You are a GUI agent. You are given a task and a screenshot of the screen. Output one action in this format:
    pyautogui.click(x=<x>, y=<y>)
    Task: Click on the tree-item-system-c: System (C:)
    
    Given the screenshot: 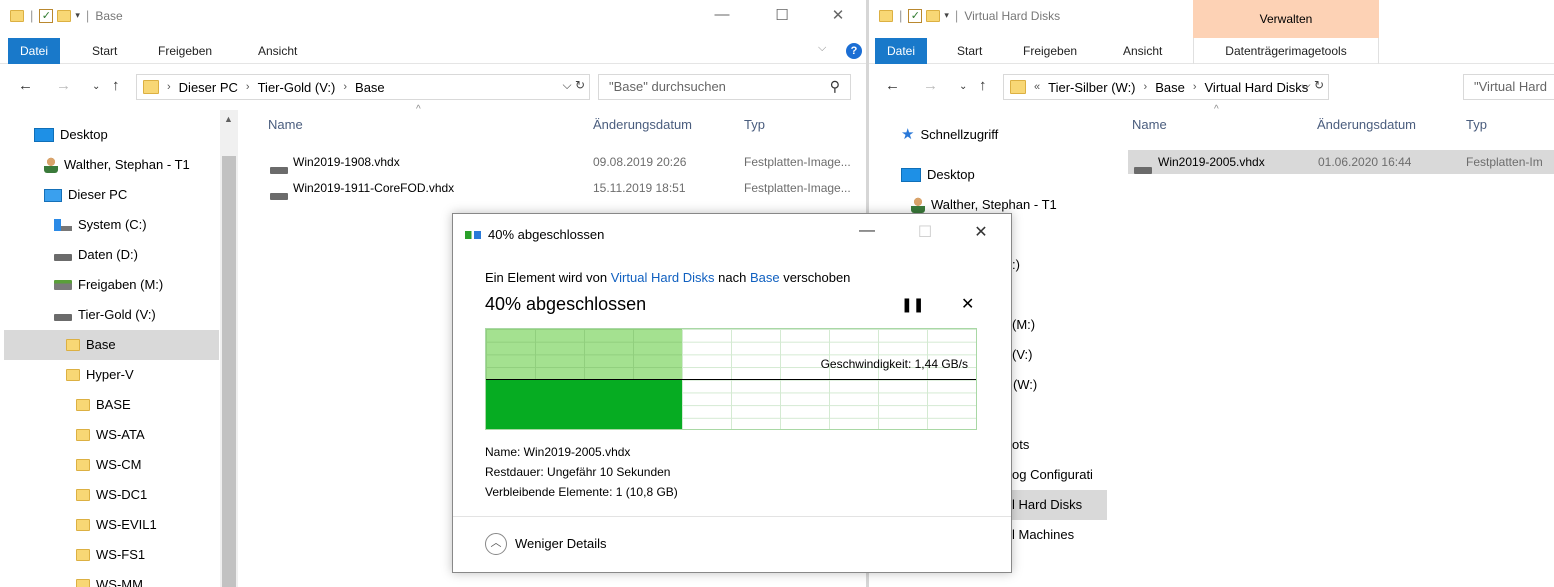 What is the action you would take?
    pyautogui.click(x=164, y=225)
    